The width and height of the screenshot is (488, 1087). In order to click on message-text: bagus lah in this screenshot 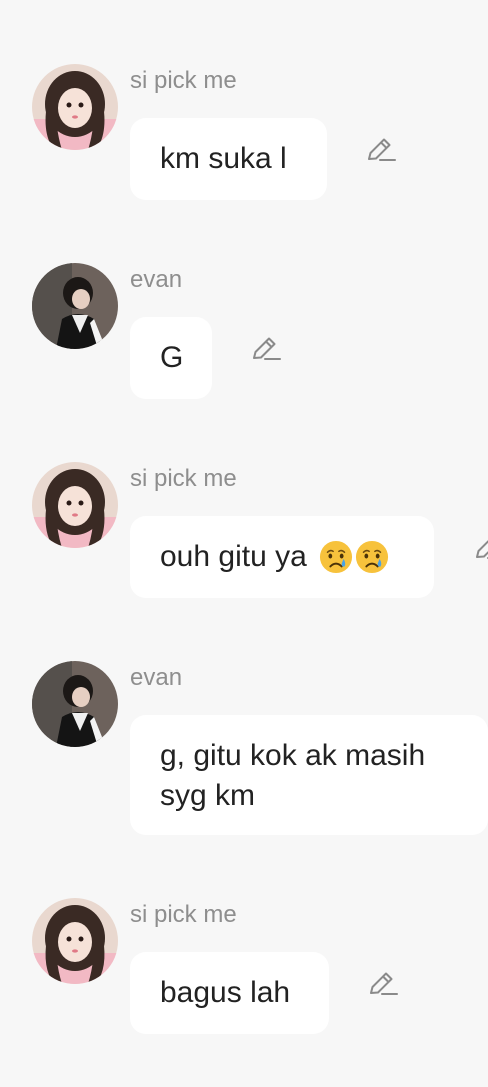, I will do `click(225, 992)`.